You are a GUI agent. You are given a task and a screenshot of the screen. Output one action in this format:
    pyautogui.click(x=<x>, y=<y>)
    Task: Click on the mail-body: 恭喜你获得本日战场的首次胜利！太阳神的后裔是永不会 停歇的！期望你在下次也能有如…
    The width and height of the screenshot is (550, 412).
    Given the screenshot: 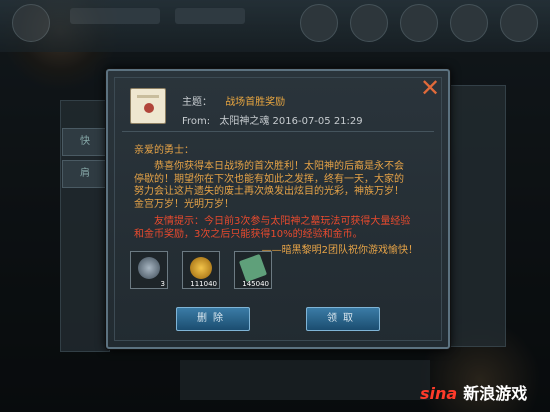 What is the action you would take?
    pyautogui.click(x=279, y=186)
    